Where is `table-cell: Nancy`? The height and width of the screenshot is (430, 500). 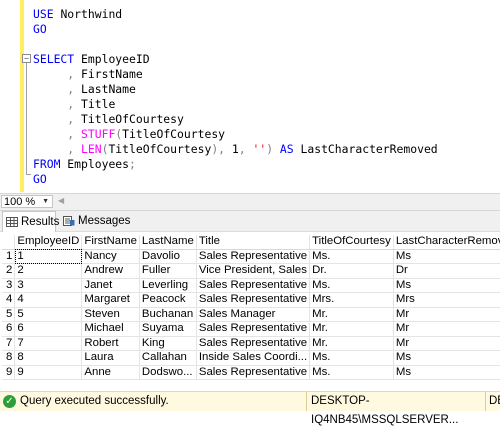 table-cell: Nancy is located at coordinates (110, 256).